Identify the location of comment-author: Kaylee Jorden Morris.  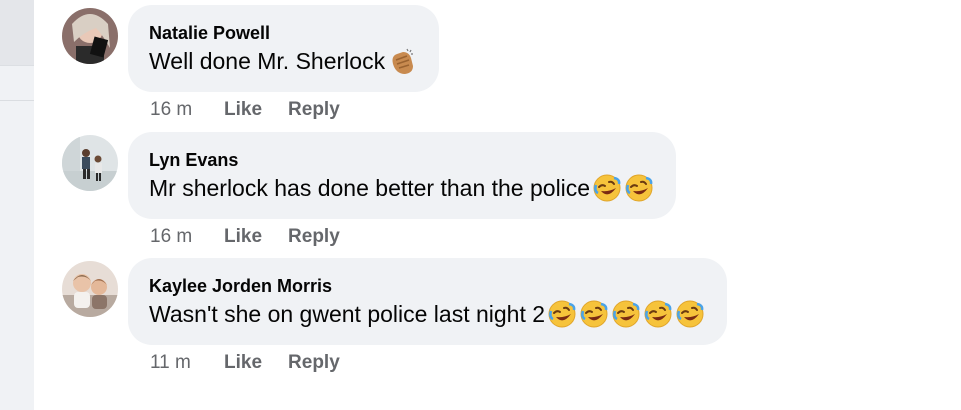
(427, 286).